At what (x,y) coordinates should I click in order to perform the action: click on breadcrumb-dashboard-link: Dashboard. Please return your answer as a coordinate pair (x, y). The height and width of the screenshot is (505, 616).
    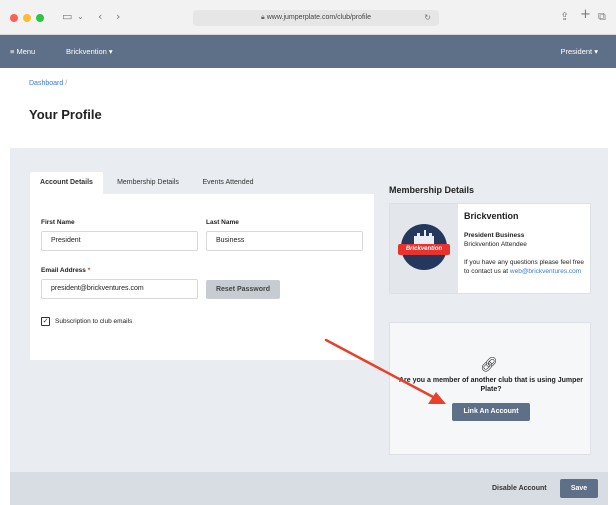
    Looking at the image, I should click on (46, 83).